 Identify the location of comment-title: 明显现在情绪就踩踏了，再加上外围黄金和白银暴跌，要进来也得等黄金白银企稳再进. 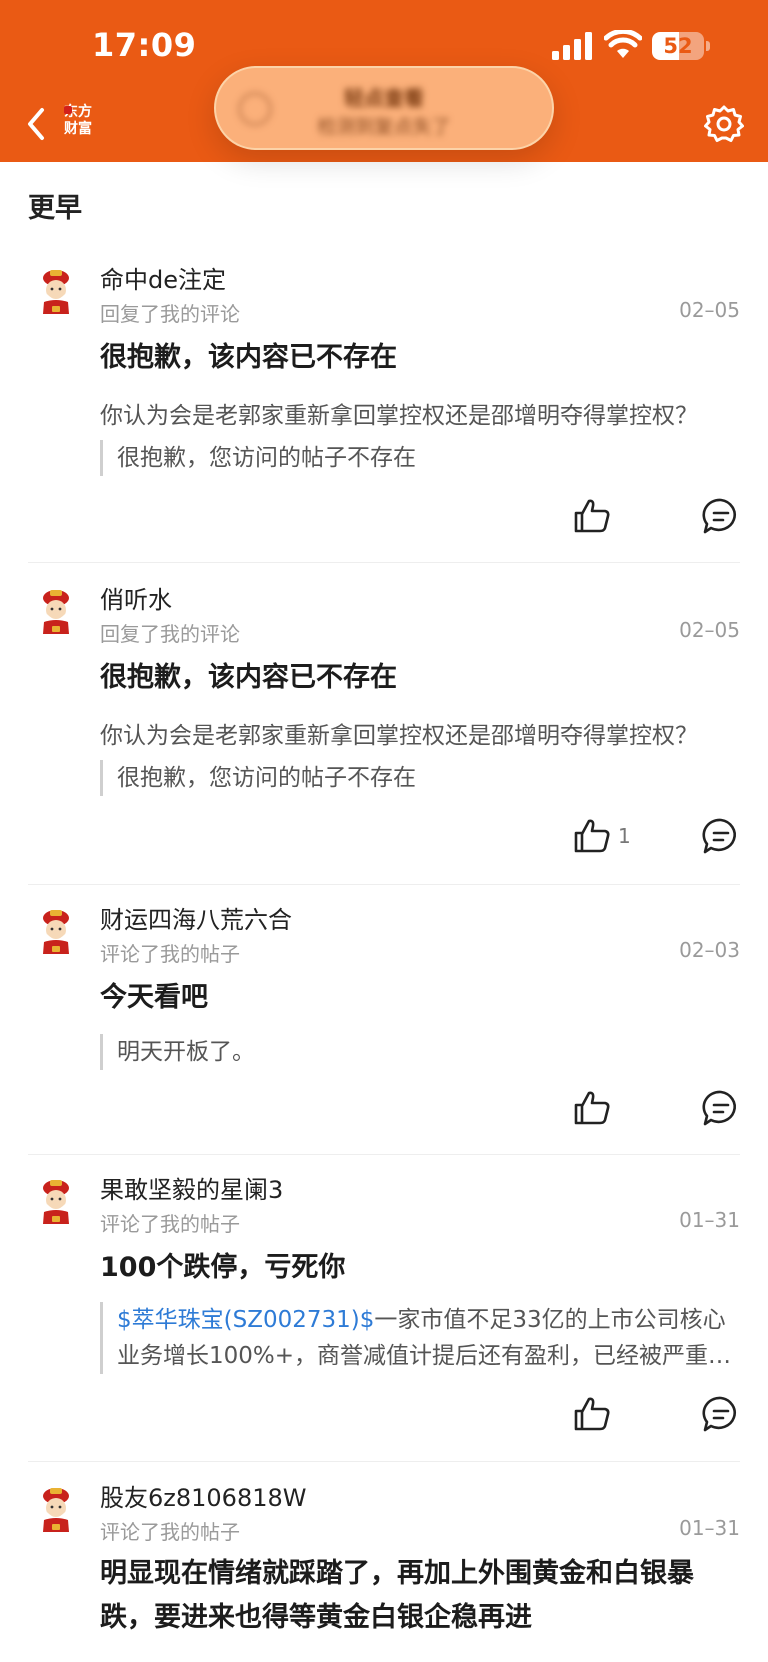
(397, 1595).